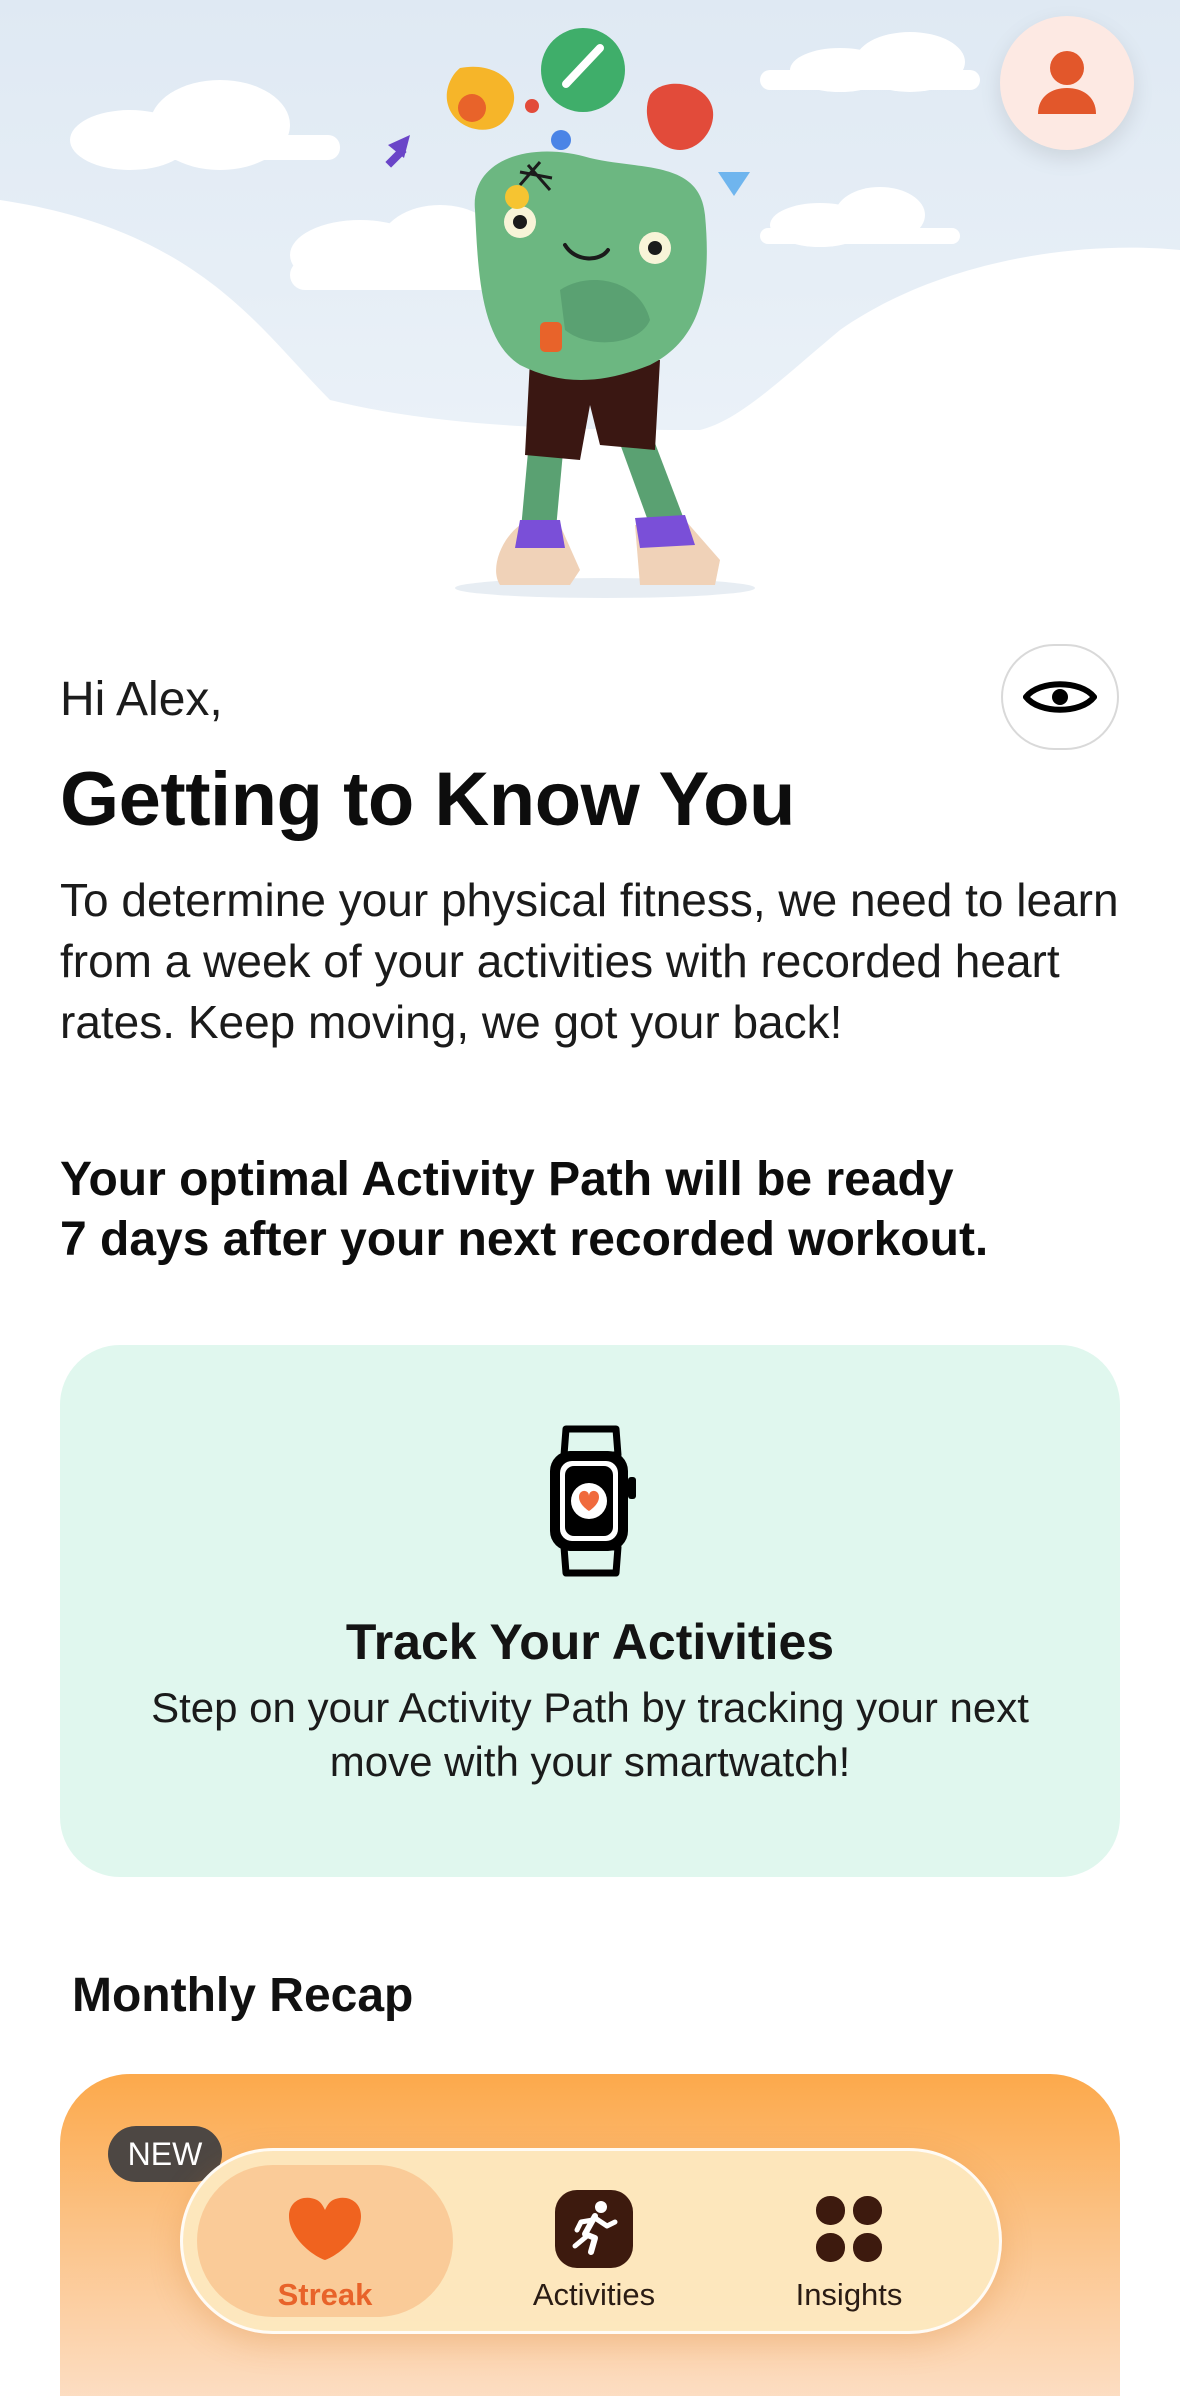 The image size is (1180, 2396). What do you see at coordinates (507, 1179) in the screenshot?
I see `activity-path-notice-line1: Your optimal Activity Path will be ready` at bounding box center [507, 1179].